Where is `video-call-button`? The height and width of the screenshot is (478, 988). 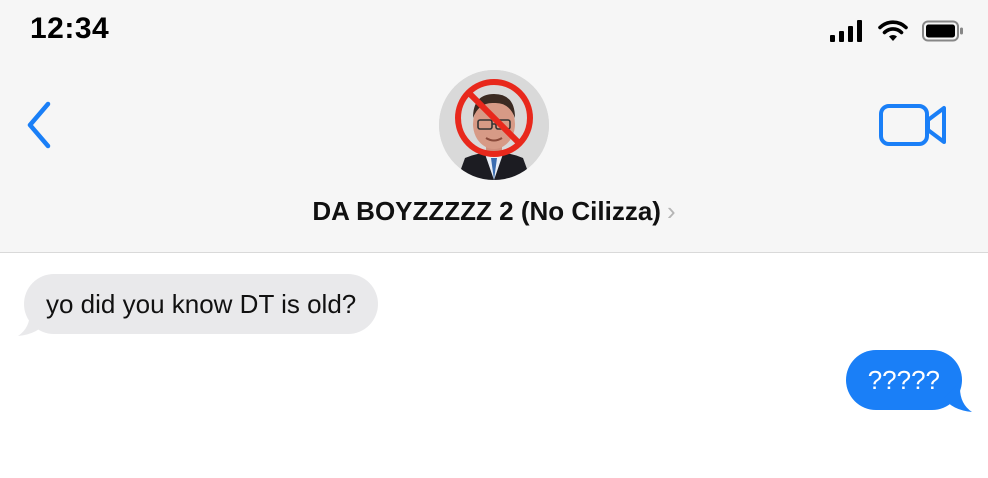
video-call-button is located at coordinates (913, 125).